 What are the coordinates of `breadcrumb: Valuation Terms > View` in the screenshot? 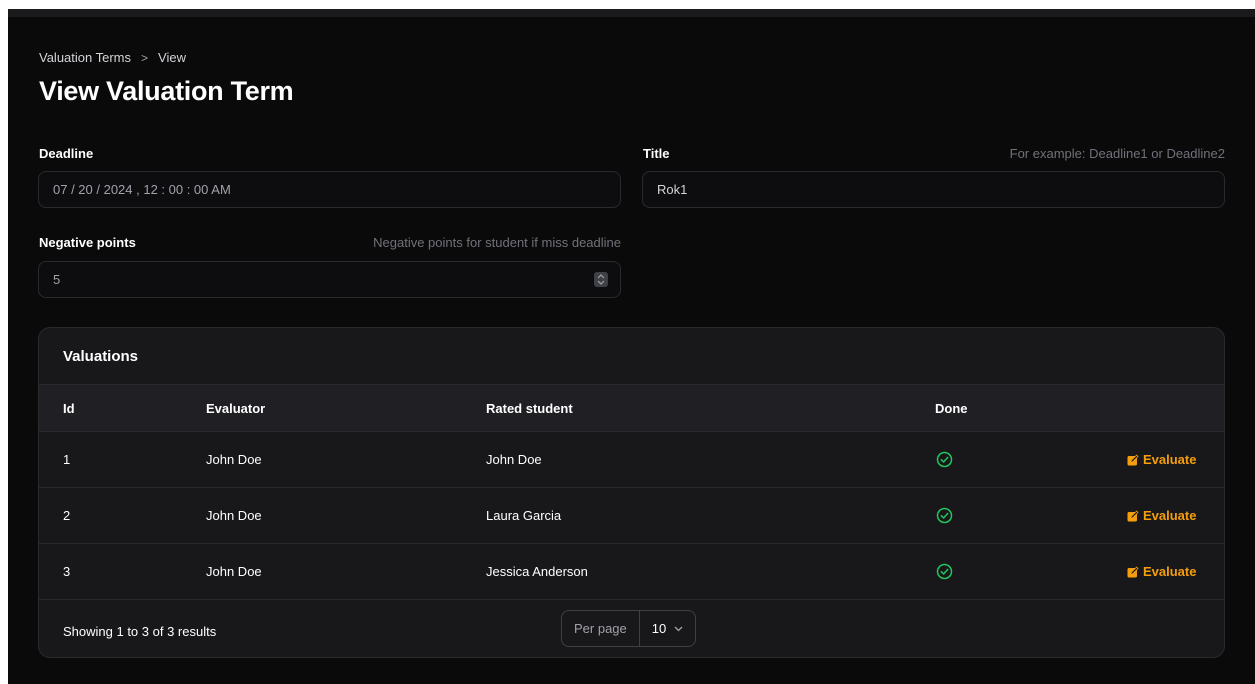 It's located at (112, 57).